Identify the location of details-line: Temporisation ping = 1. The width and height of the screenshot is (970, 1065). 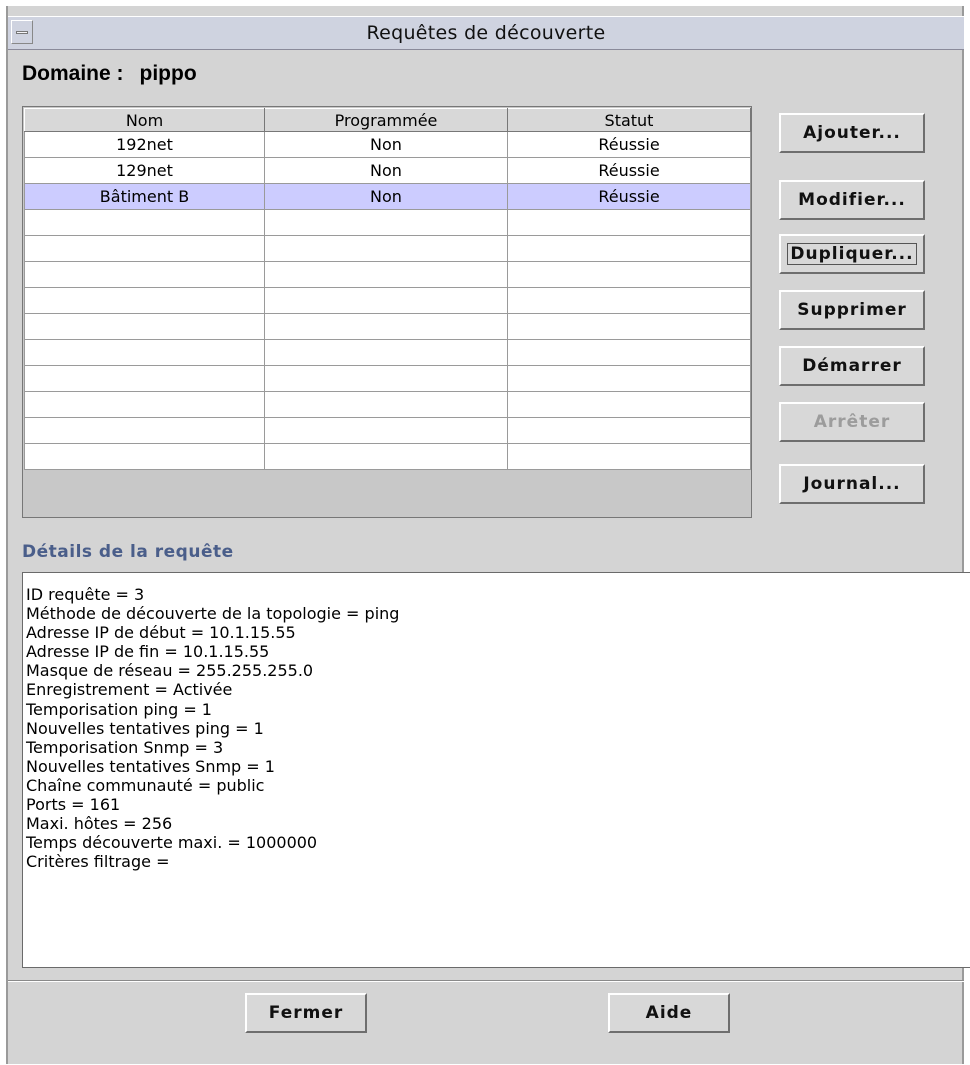
(119, 709).